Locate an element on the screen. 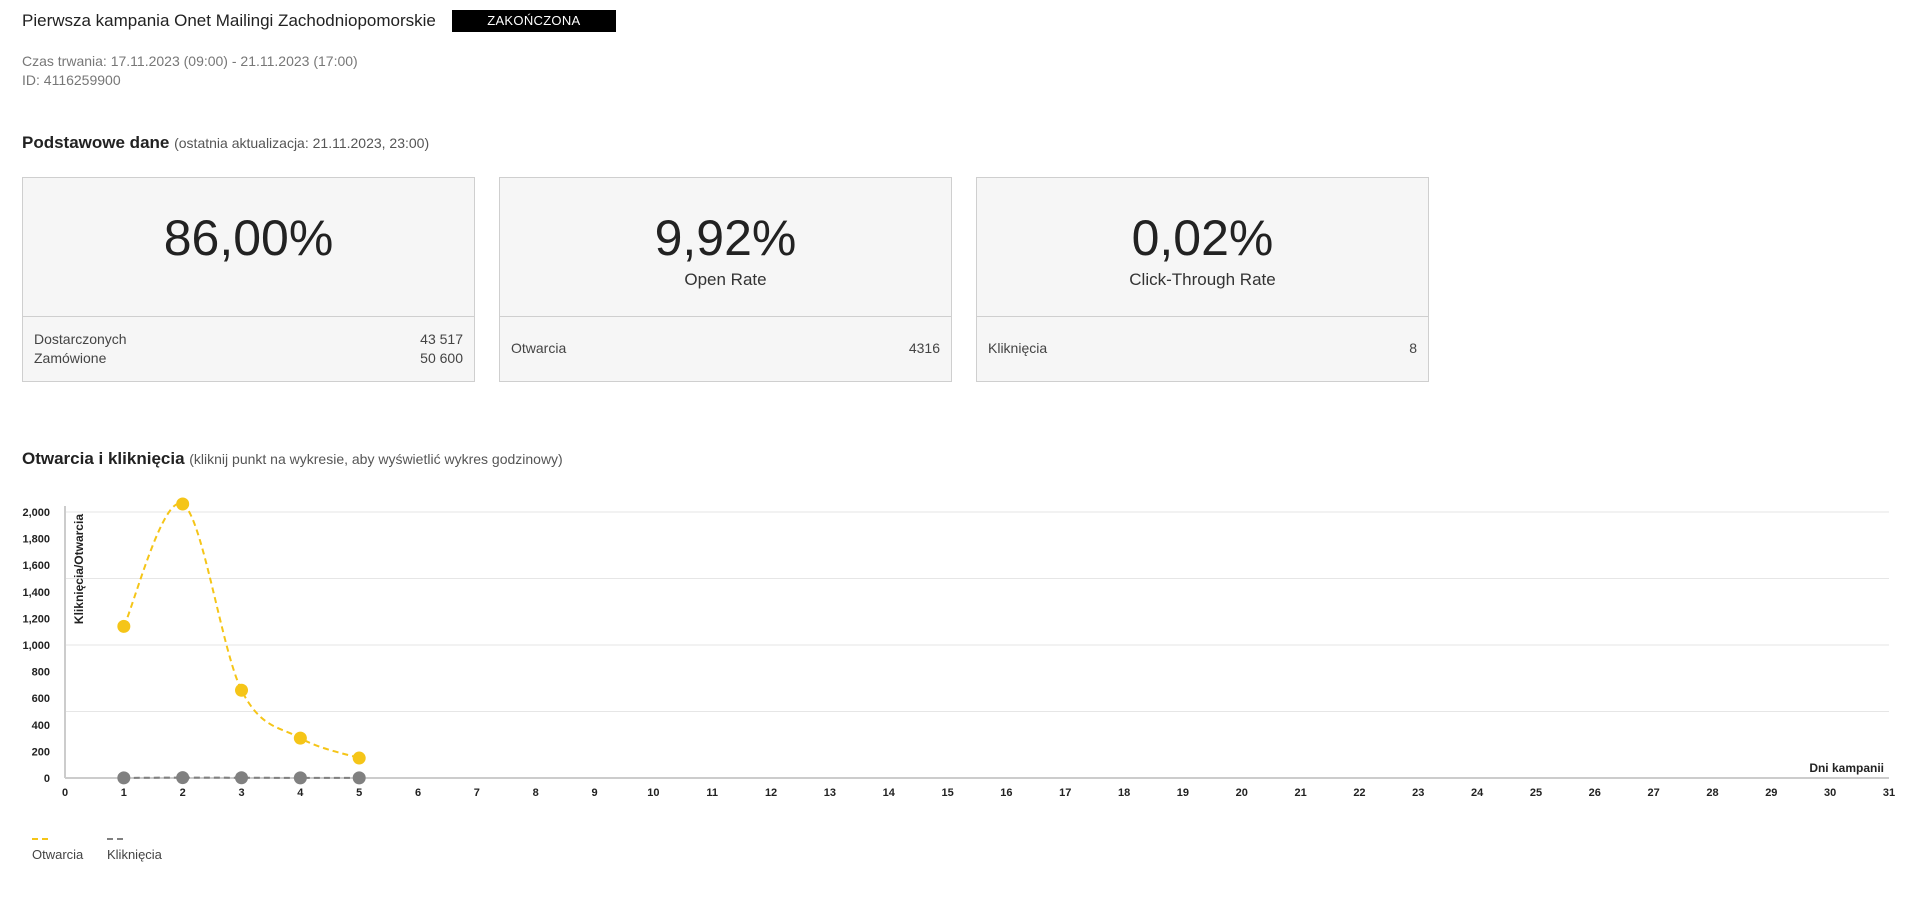 Image resolution: width=1920 pixels, height=897 pixels. basic-data-title: Podstawowe dane is located at coordinates (96, 142).